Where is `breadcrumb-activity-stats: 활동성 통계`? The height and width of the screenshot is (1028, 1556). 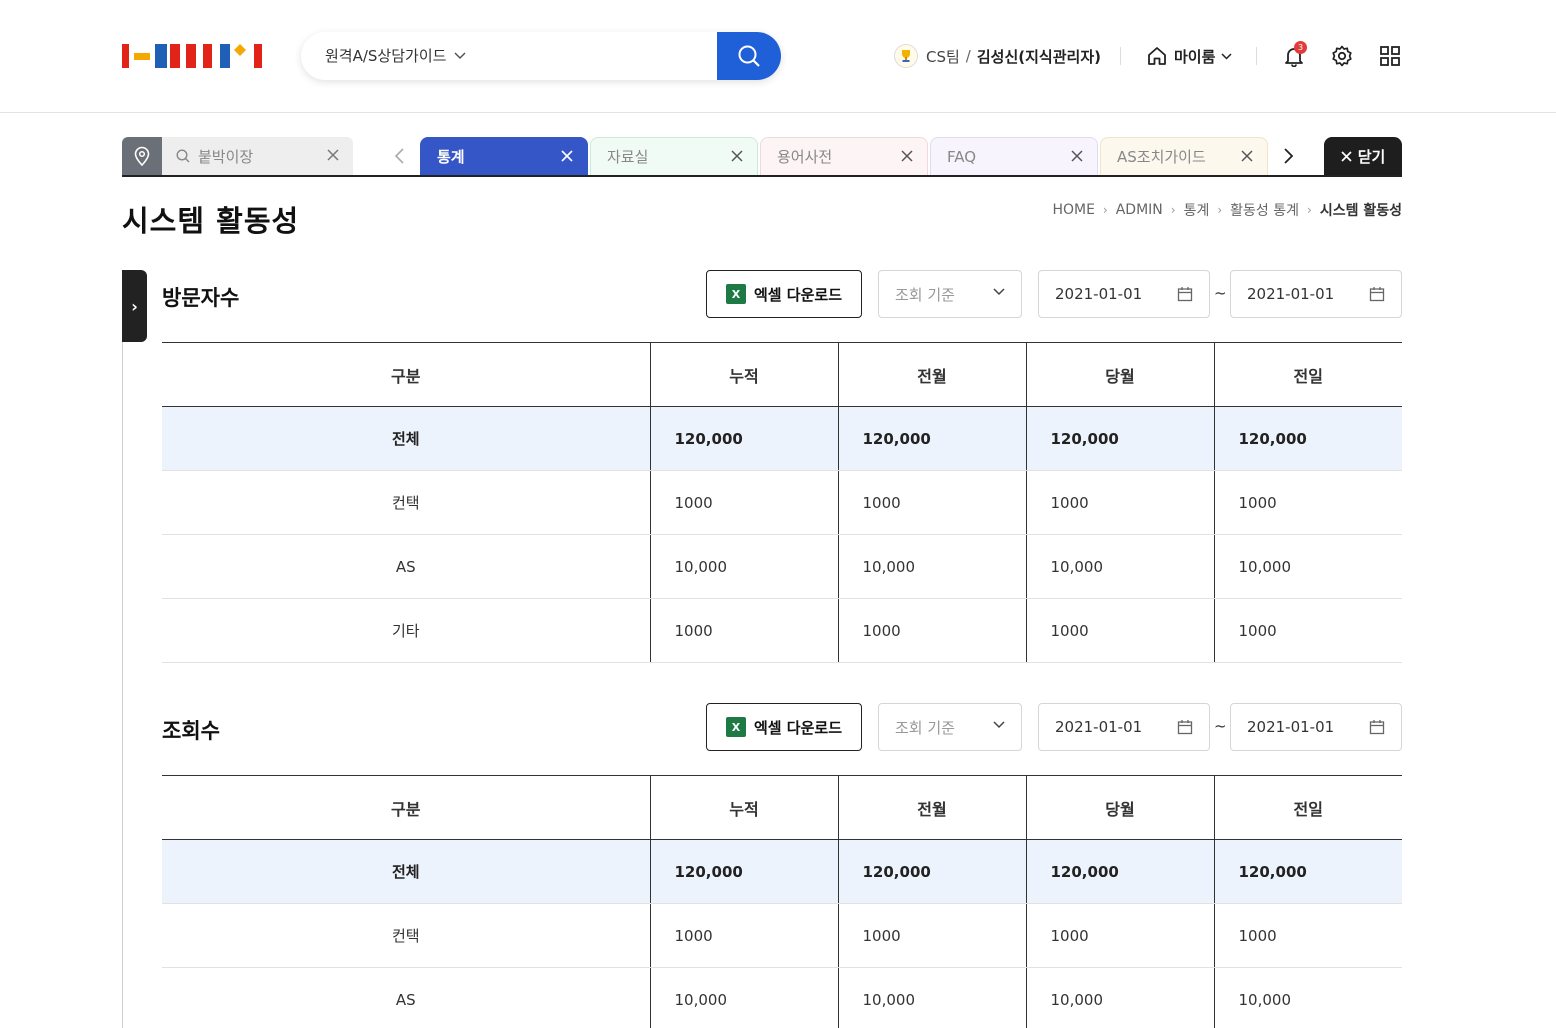 breadcrumb-activity-stats: 활동성 통계 is located at coordinates (1264, 210).